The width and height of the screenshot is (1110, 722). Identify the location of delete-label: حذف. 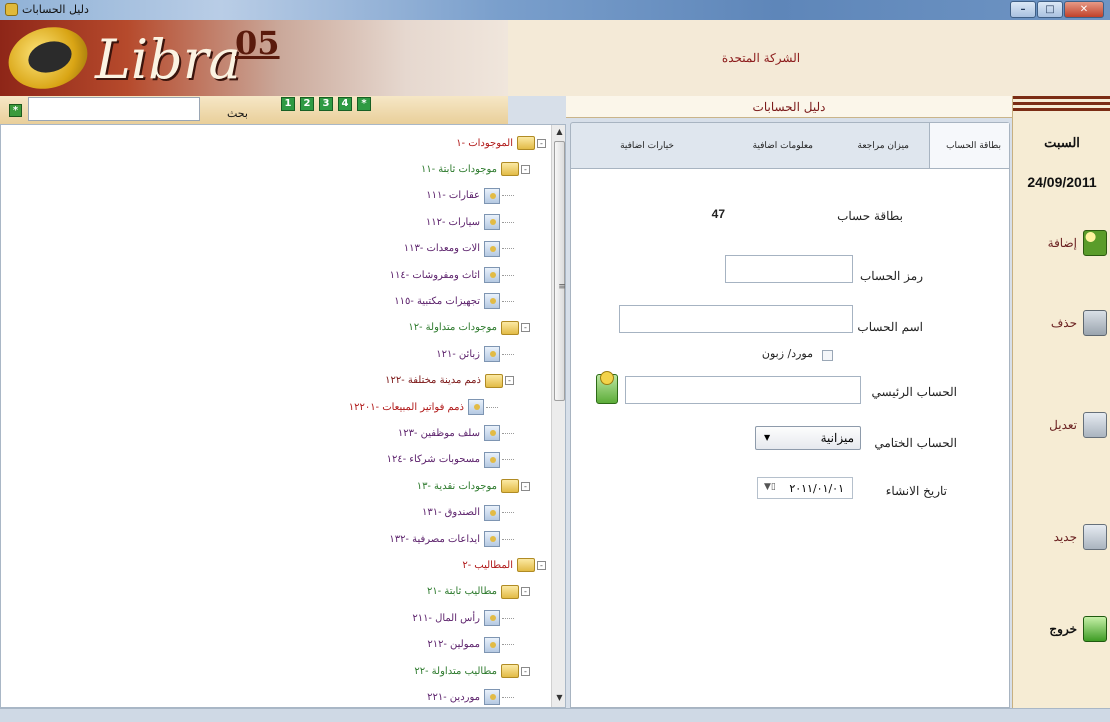
(1063, 323).